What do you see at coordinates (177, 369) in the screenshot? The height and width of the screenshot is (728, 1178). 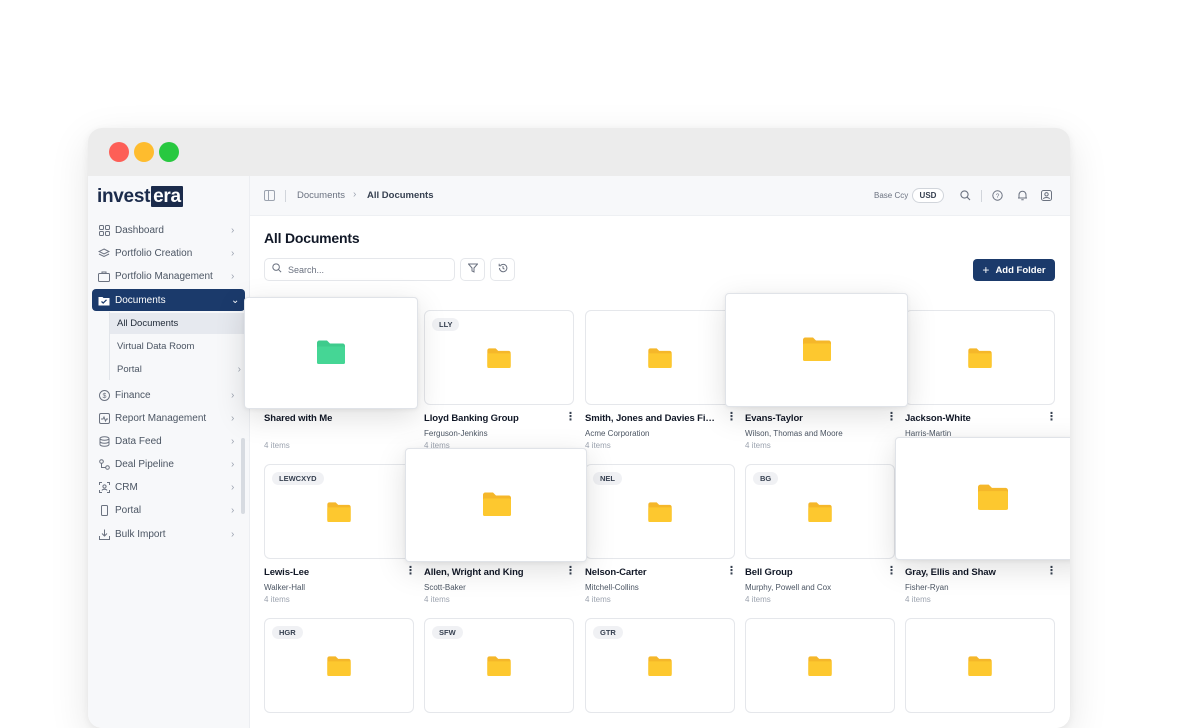 I see `sidebar-subitem-portal: Portal ›` at bounding box center [177, 369].